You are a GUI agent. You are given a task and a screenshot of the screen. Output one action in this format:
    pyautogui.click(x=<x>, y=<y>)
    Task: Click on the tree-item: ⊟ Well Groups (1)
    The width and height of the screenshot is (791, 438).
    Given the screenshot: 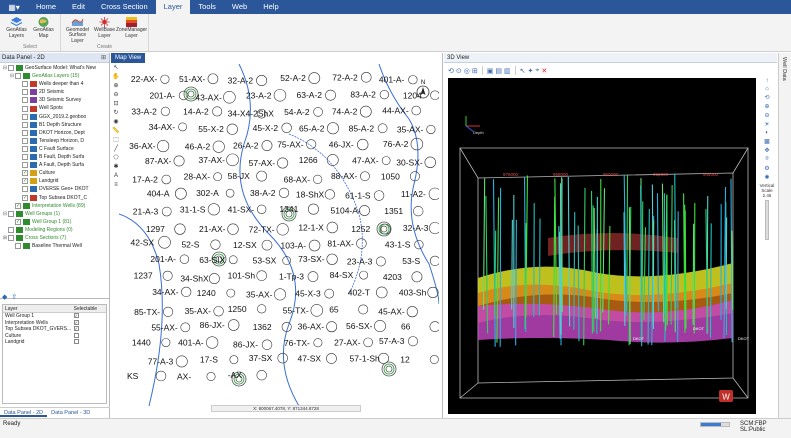 What is the action you would take?
    pyautogui.click(x=54, y=214)
    